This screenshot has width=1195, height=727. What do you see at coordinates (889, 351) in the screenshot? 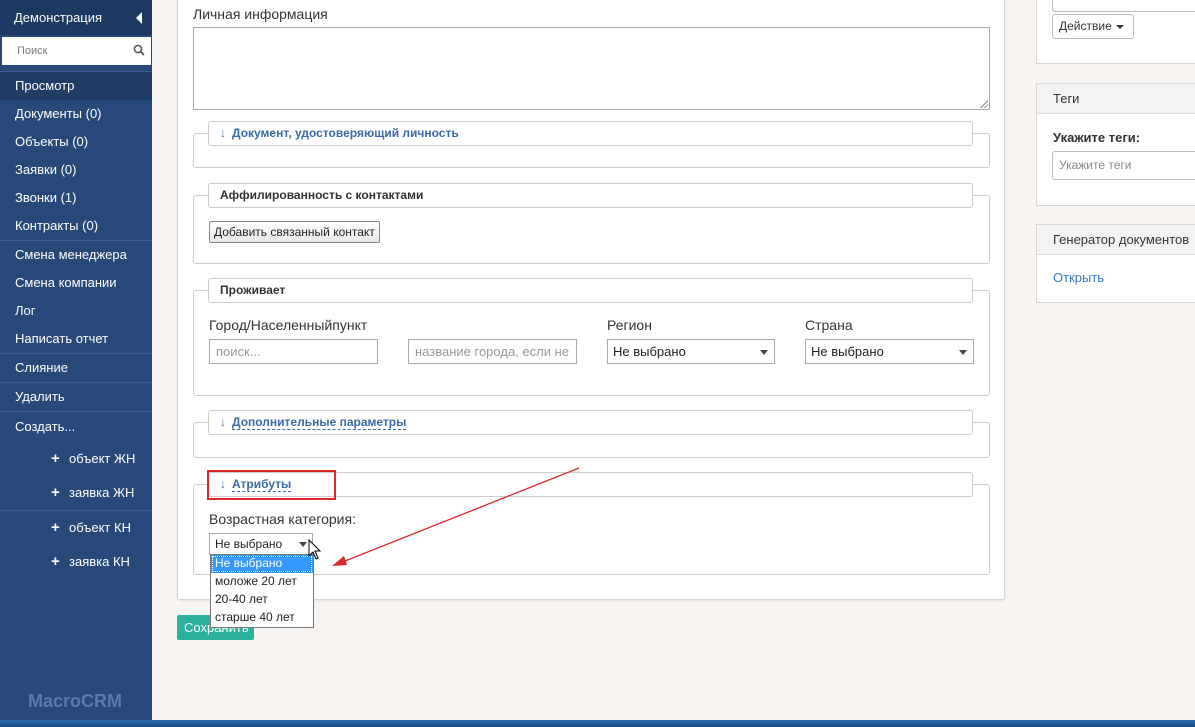
I see `country-select: Не выбрано` at bounding box center [889, 351].